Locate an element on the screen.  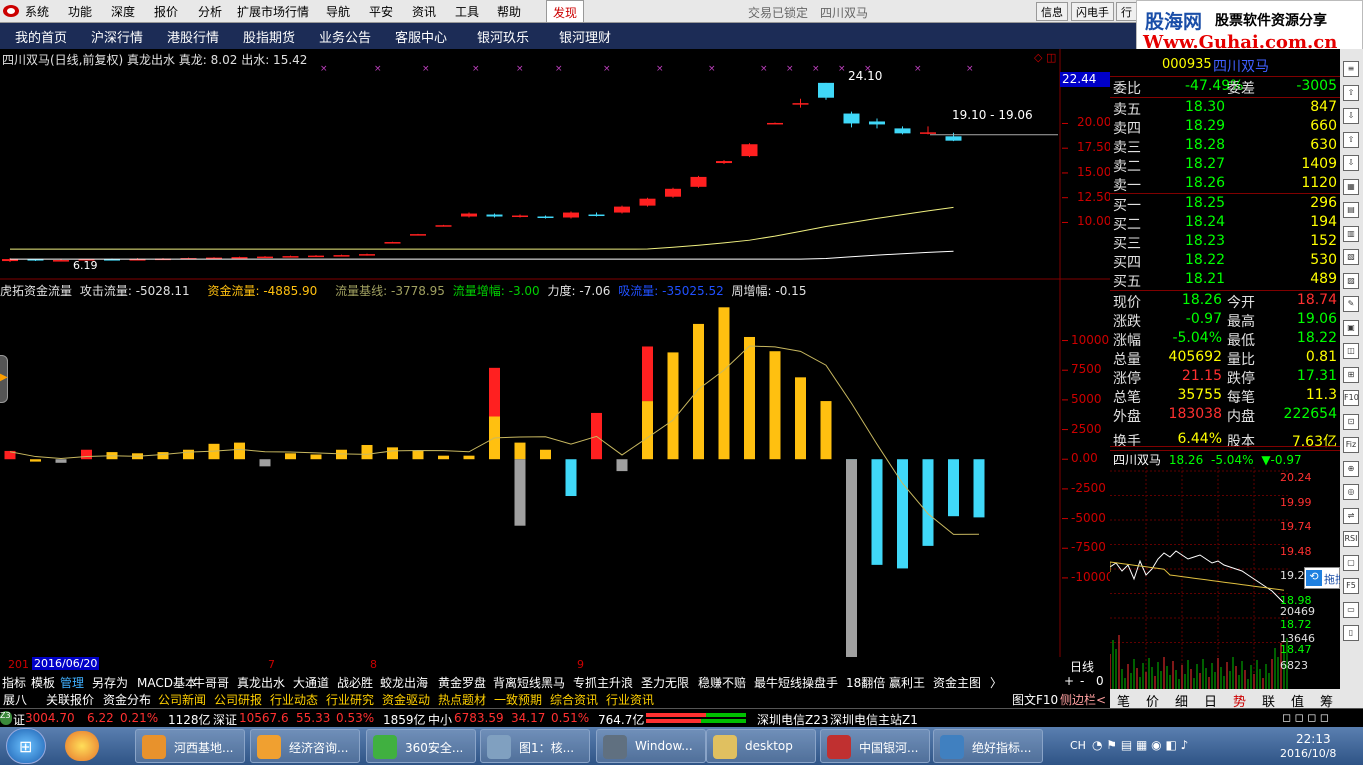
info-tab: 资金分布 is located at coordinates (127, 699).